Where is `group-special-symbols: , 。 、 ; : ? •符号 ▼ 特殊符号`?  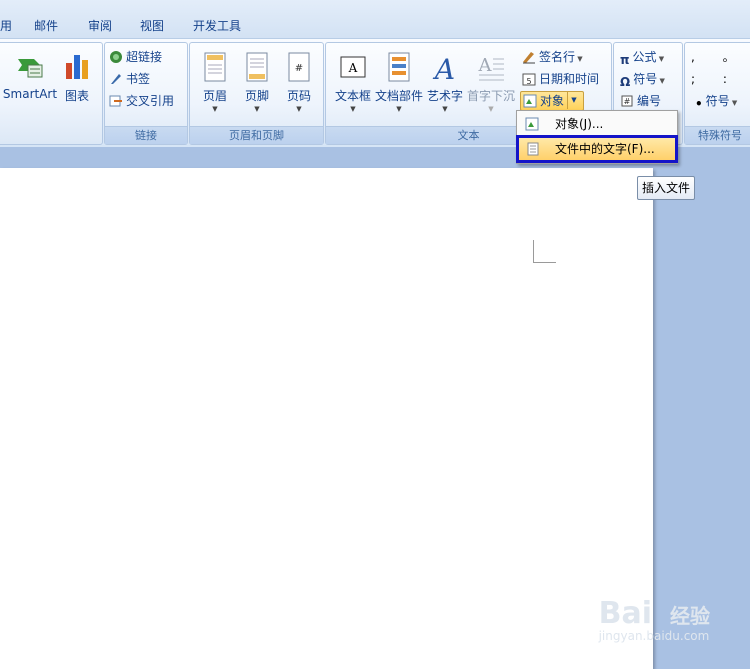 group-special-symbols: , 。 、 ; : ? •符号 ▼ 特殊符号 is located at coordinates (717, 93).